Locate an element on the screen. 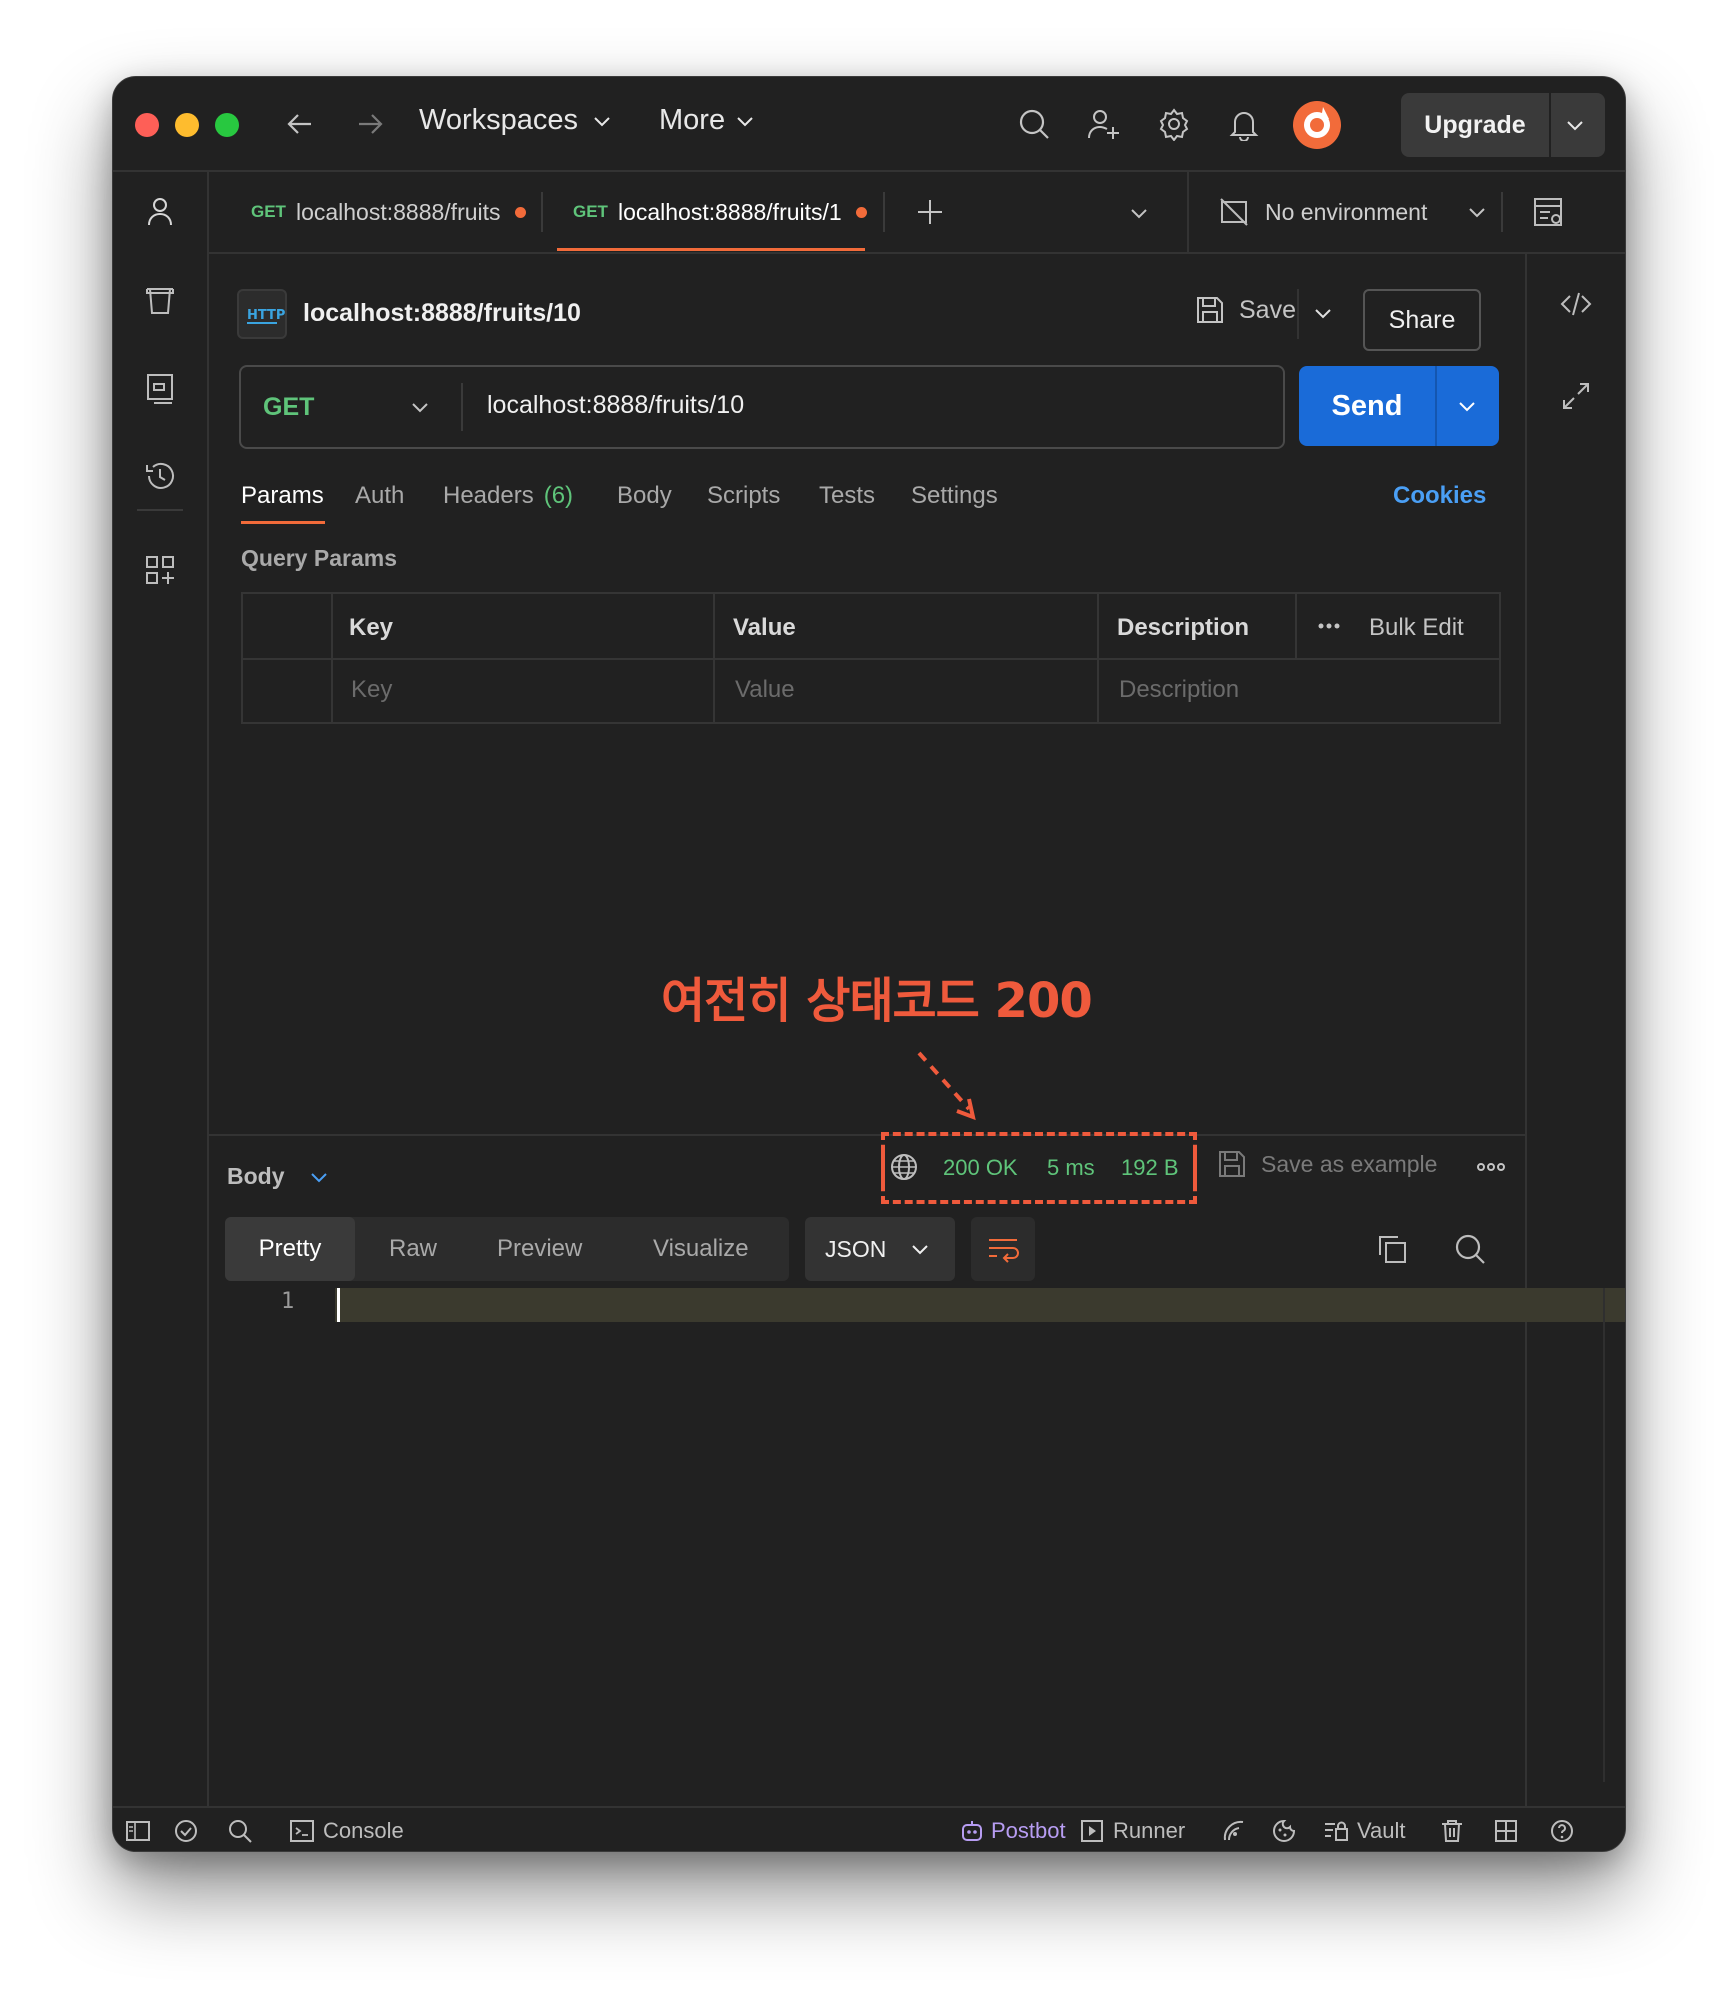 The image size is (1736, 2000). workspaces-menu: Workspaces is located at coordinates (515, 120).